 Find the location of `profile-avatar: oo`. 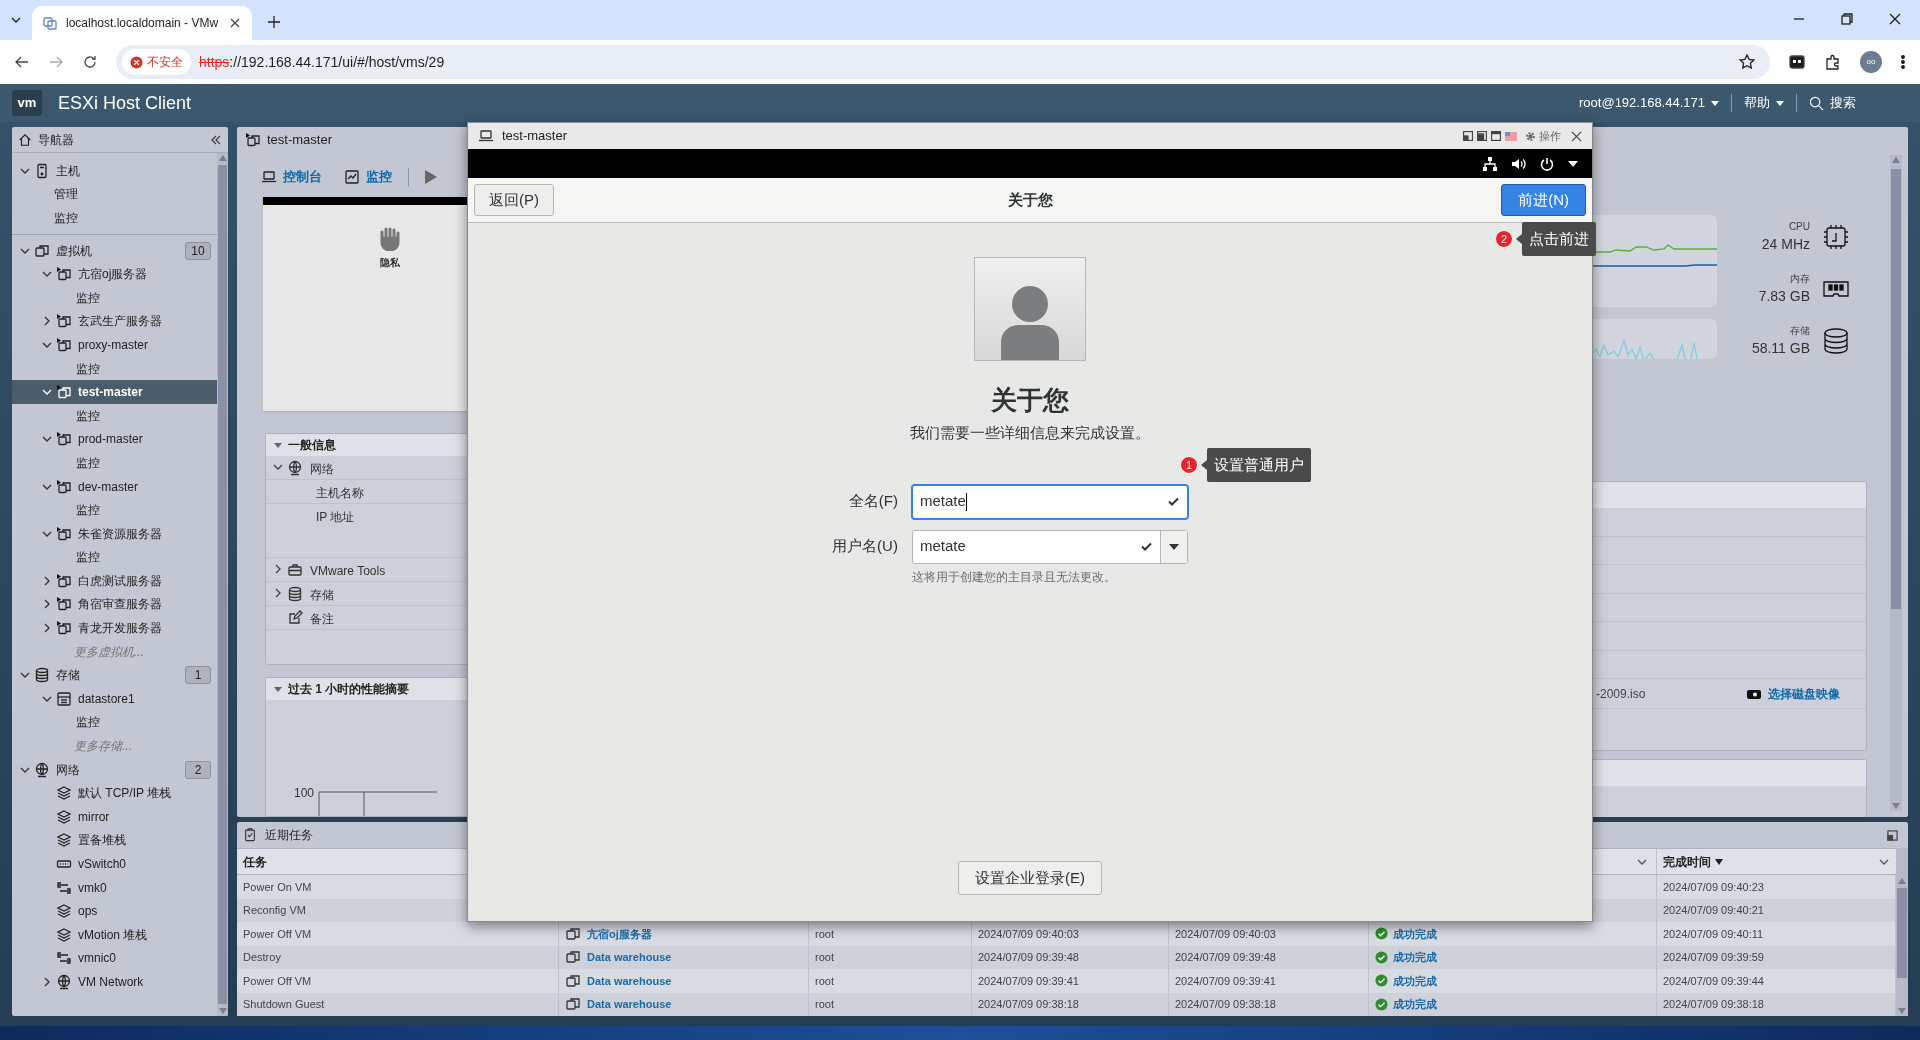

profile-avatar: oo is located at coordinates (1871, 62).